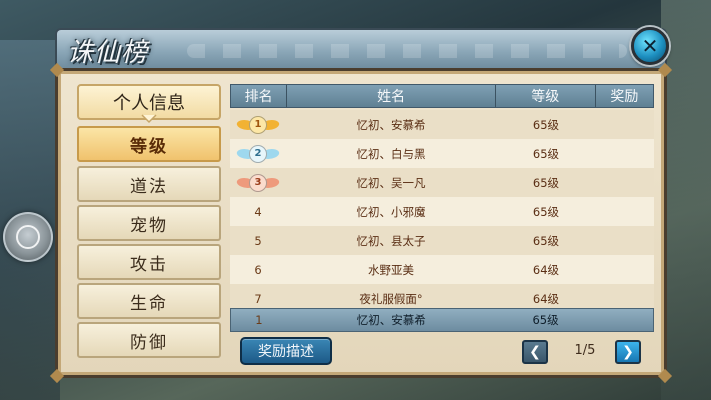 This screenshot has height=400, width=711. Describe the element at coordinates (686, 200) in the screenshot. I see `background-scenery-right` at that location.